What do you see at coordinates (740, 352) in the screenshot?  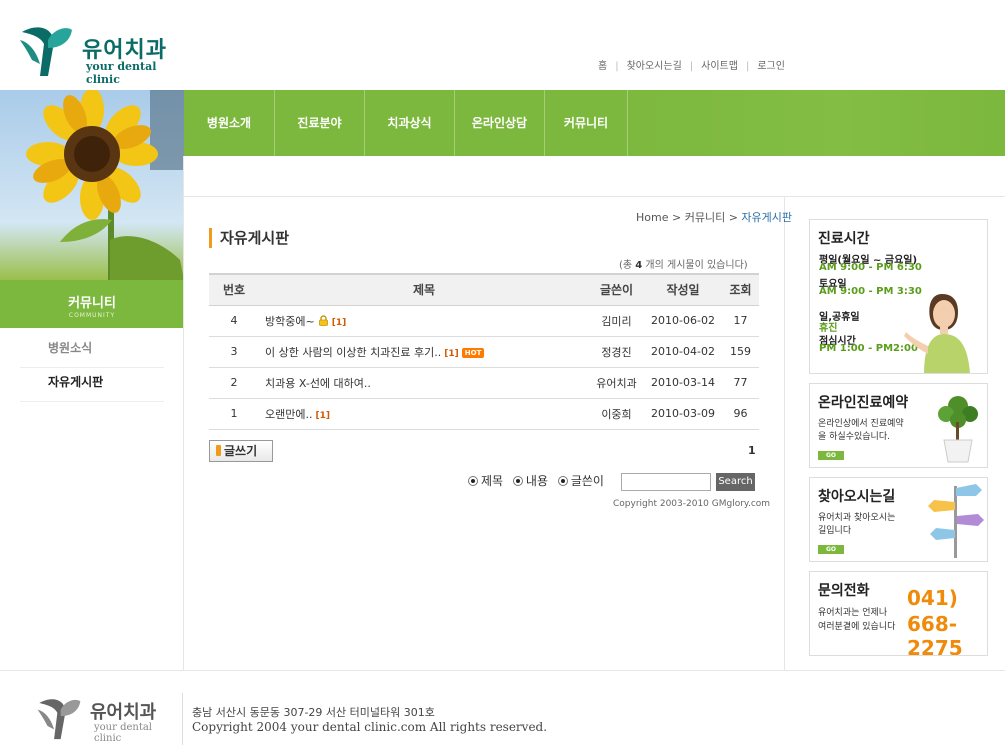 I see `row-views: 159` at bounding box center [740, 352].